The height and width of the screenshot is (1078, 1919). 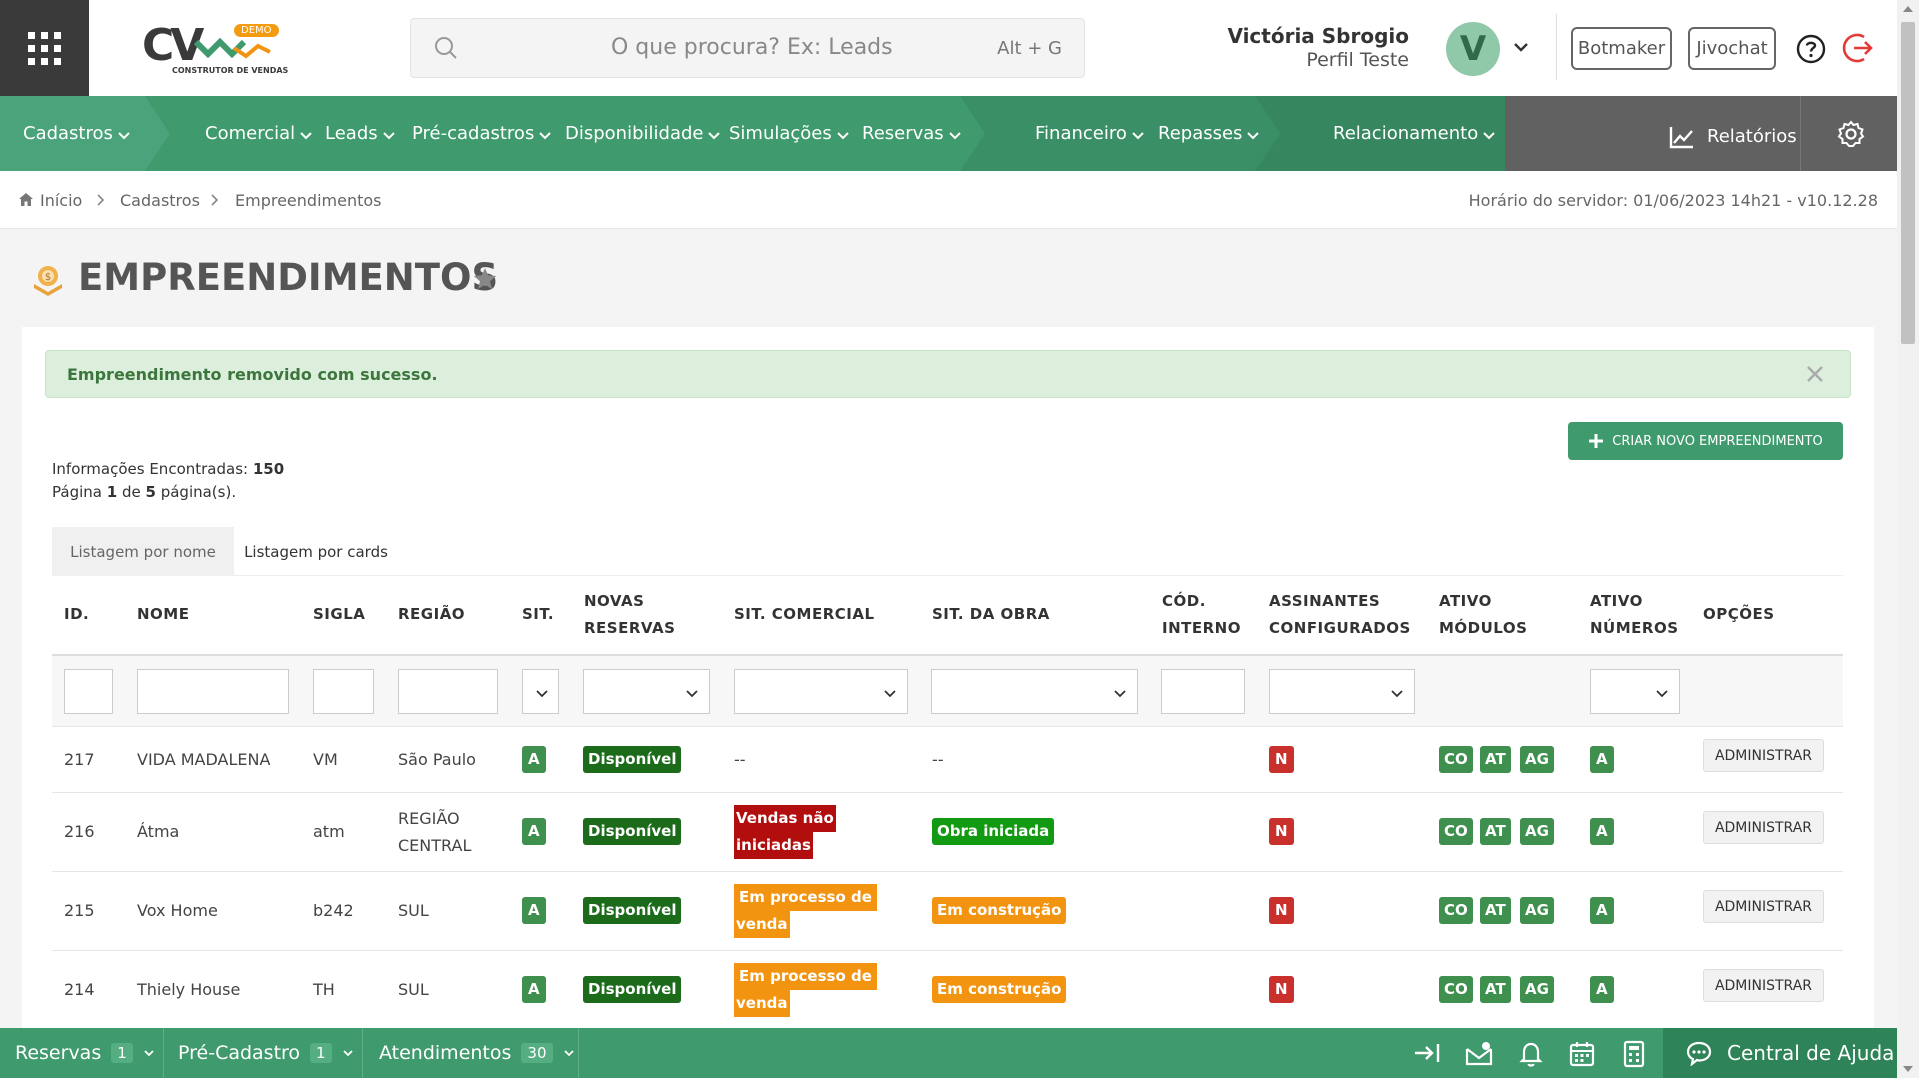 I want to click on tab-listagem-cards: Listagem por cards, so click(x=316, y=551).